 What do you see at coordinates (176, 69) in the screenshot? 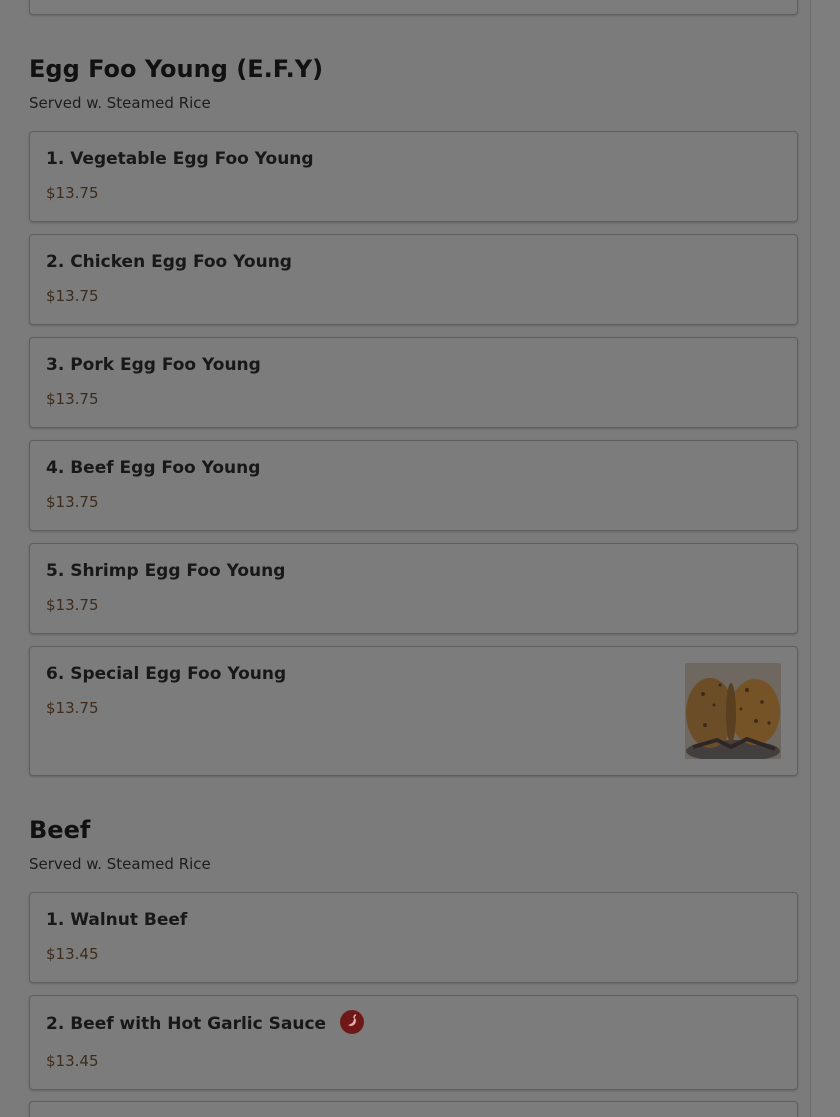
I see `section-title: Egg Foo Young (E.F.Y)` at bounding box center [176, 69].